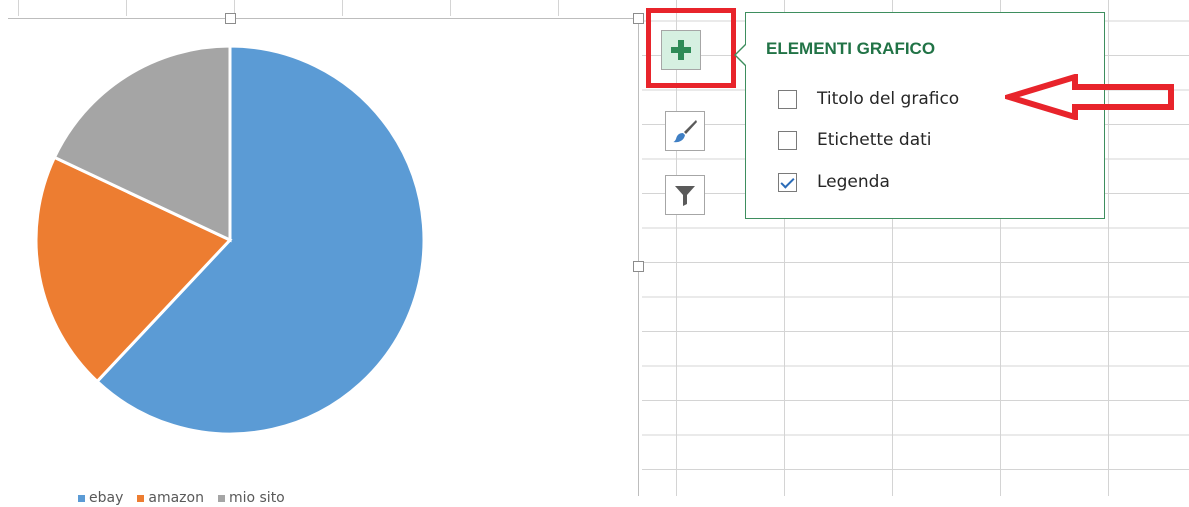 This screenshot has height=507, width=1189. I want to click on option-chart-title: Titolo del grafico, so click(868, 99).